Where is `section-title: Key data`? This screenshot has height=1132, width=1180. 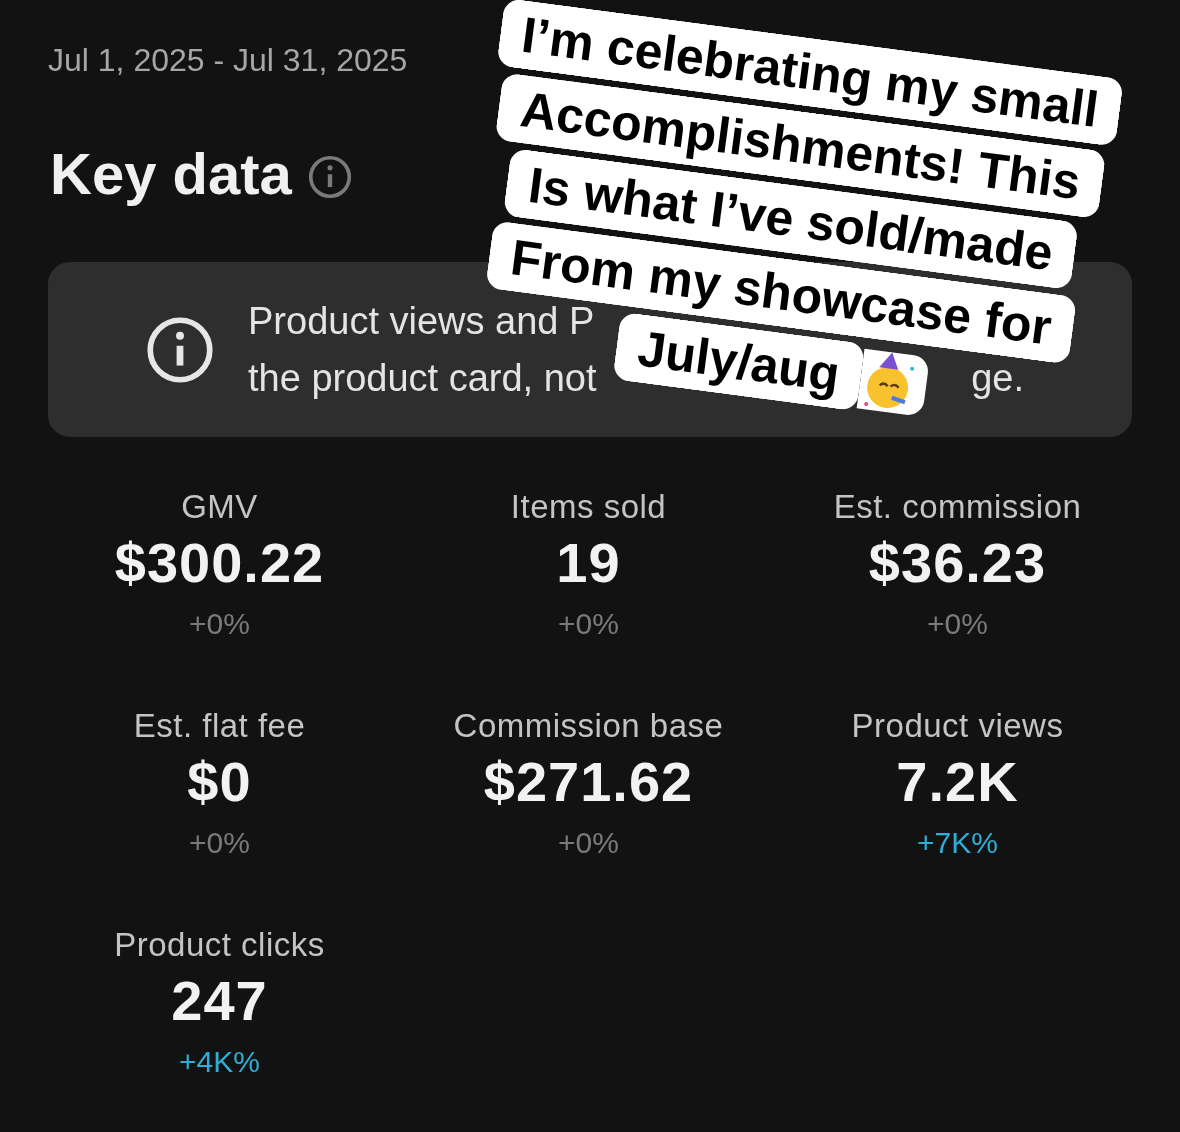
section-title: Key data is located at coordinates (171, 173).